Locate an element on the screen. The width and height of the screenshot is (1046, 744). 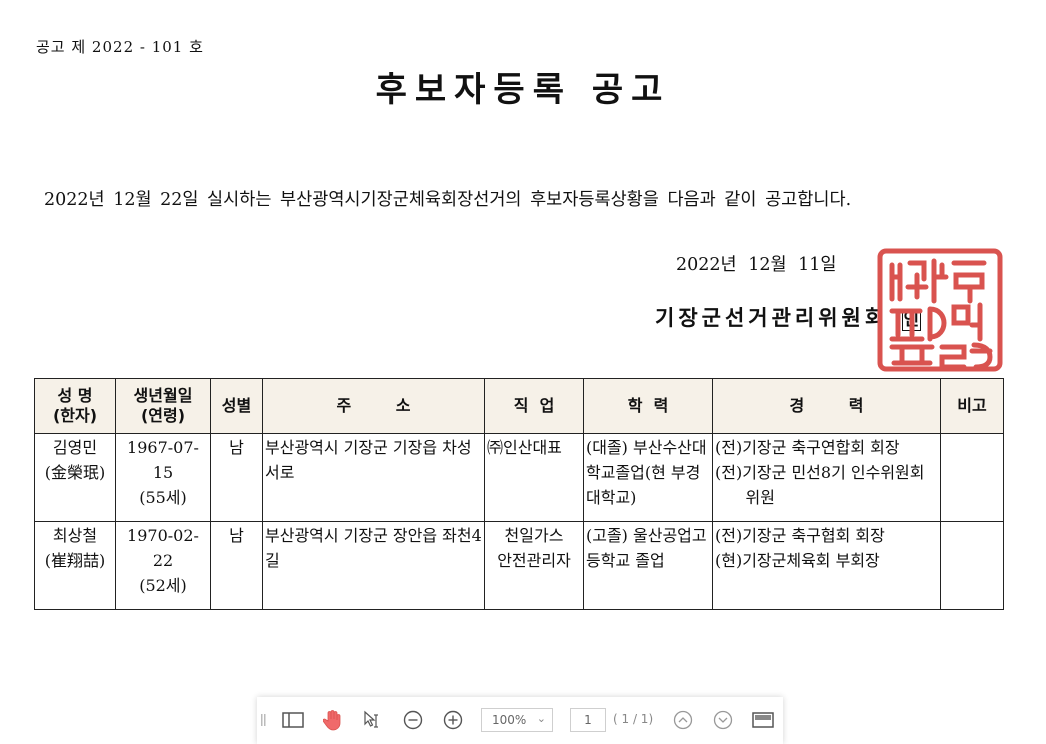
header-gender: 성별 is located at coordinates (236, 406).